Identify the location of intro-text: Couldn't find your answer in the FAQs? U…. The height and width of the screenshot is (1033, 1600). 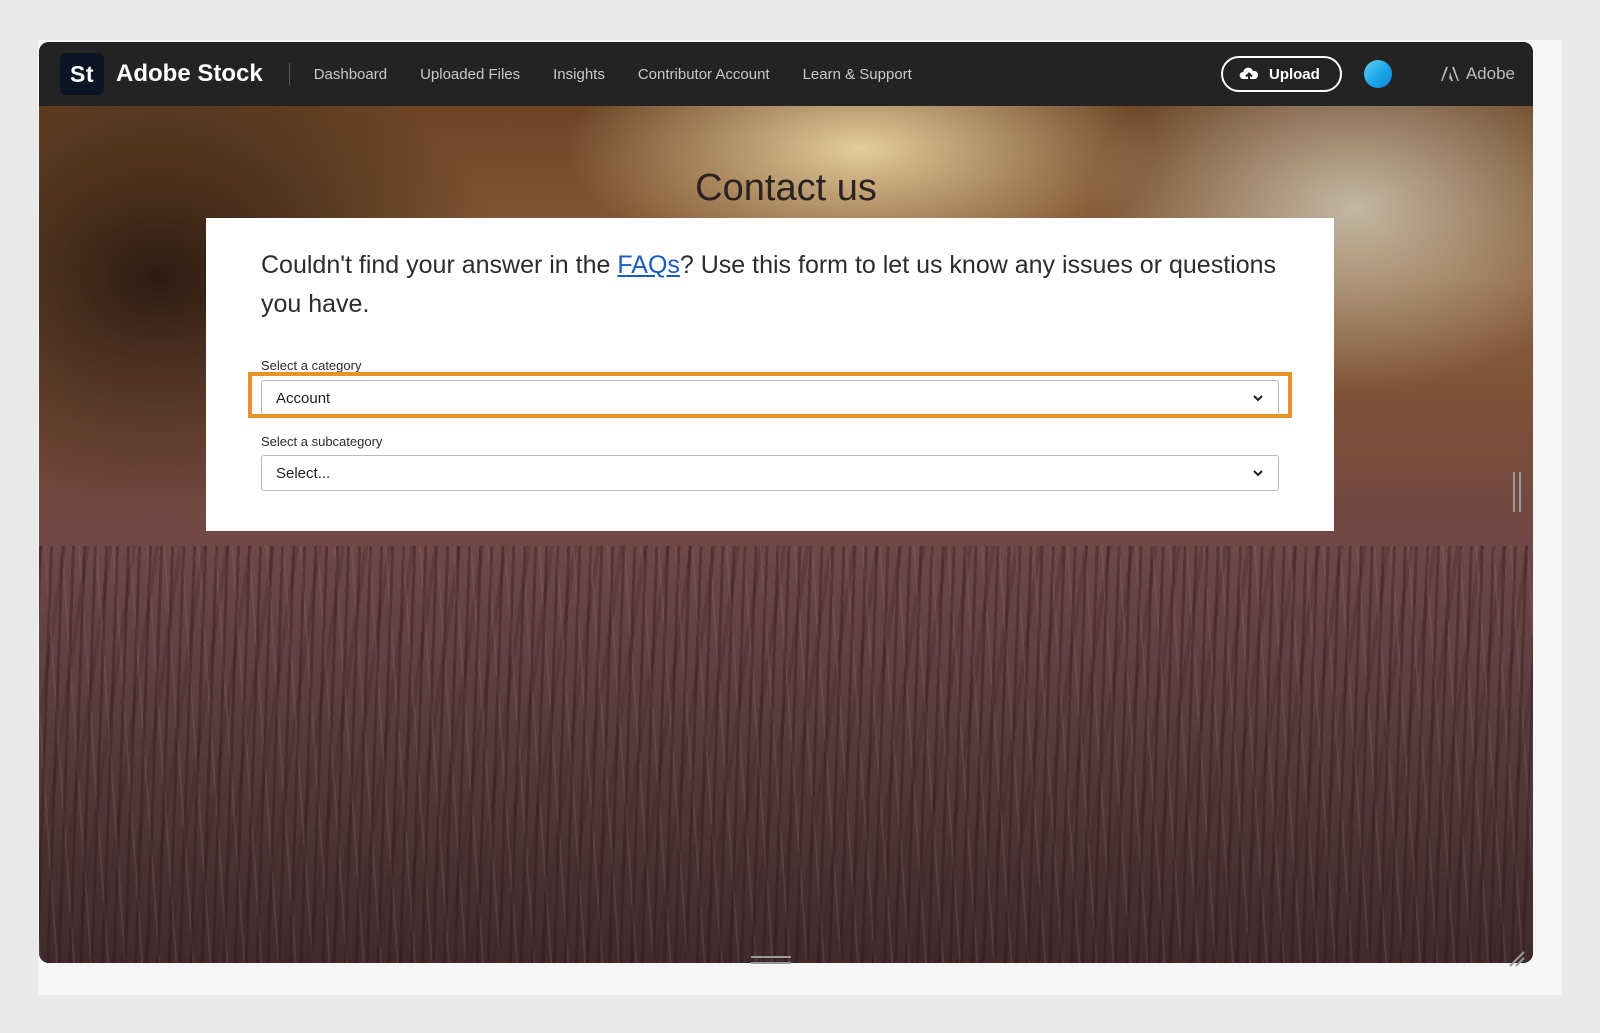
(770, 285).